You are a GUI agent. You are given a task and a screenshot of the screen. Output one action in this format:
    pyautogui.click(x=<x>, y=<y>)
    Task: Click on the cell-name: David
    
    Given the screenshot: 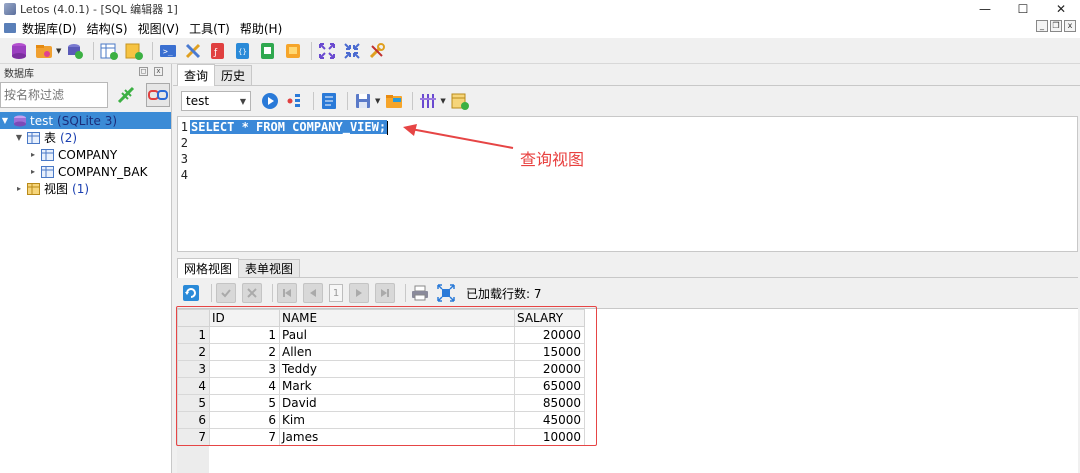 What is the action you would take?
    pyautogui.click(x=397, y=403)
    